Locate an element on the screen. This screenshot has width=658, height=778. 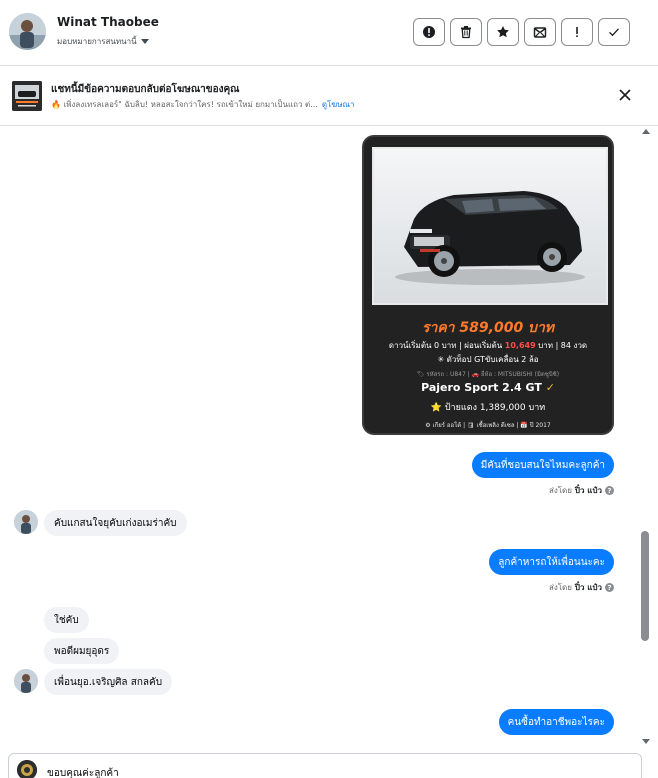
incoming-message: ใช่คับ is located at coordinates (66, 620).